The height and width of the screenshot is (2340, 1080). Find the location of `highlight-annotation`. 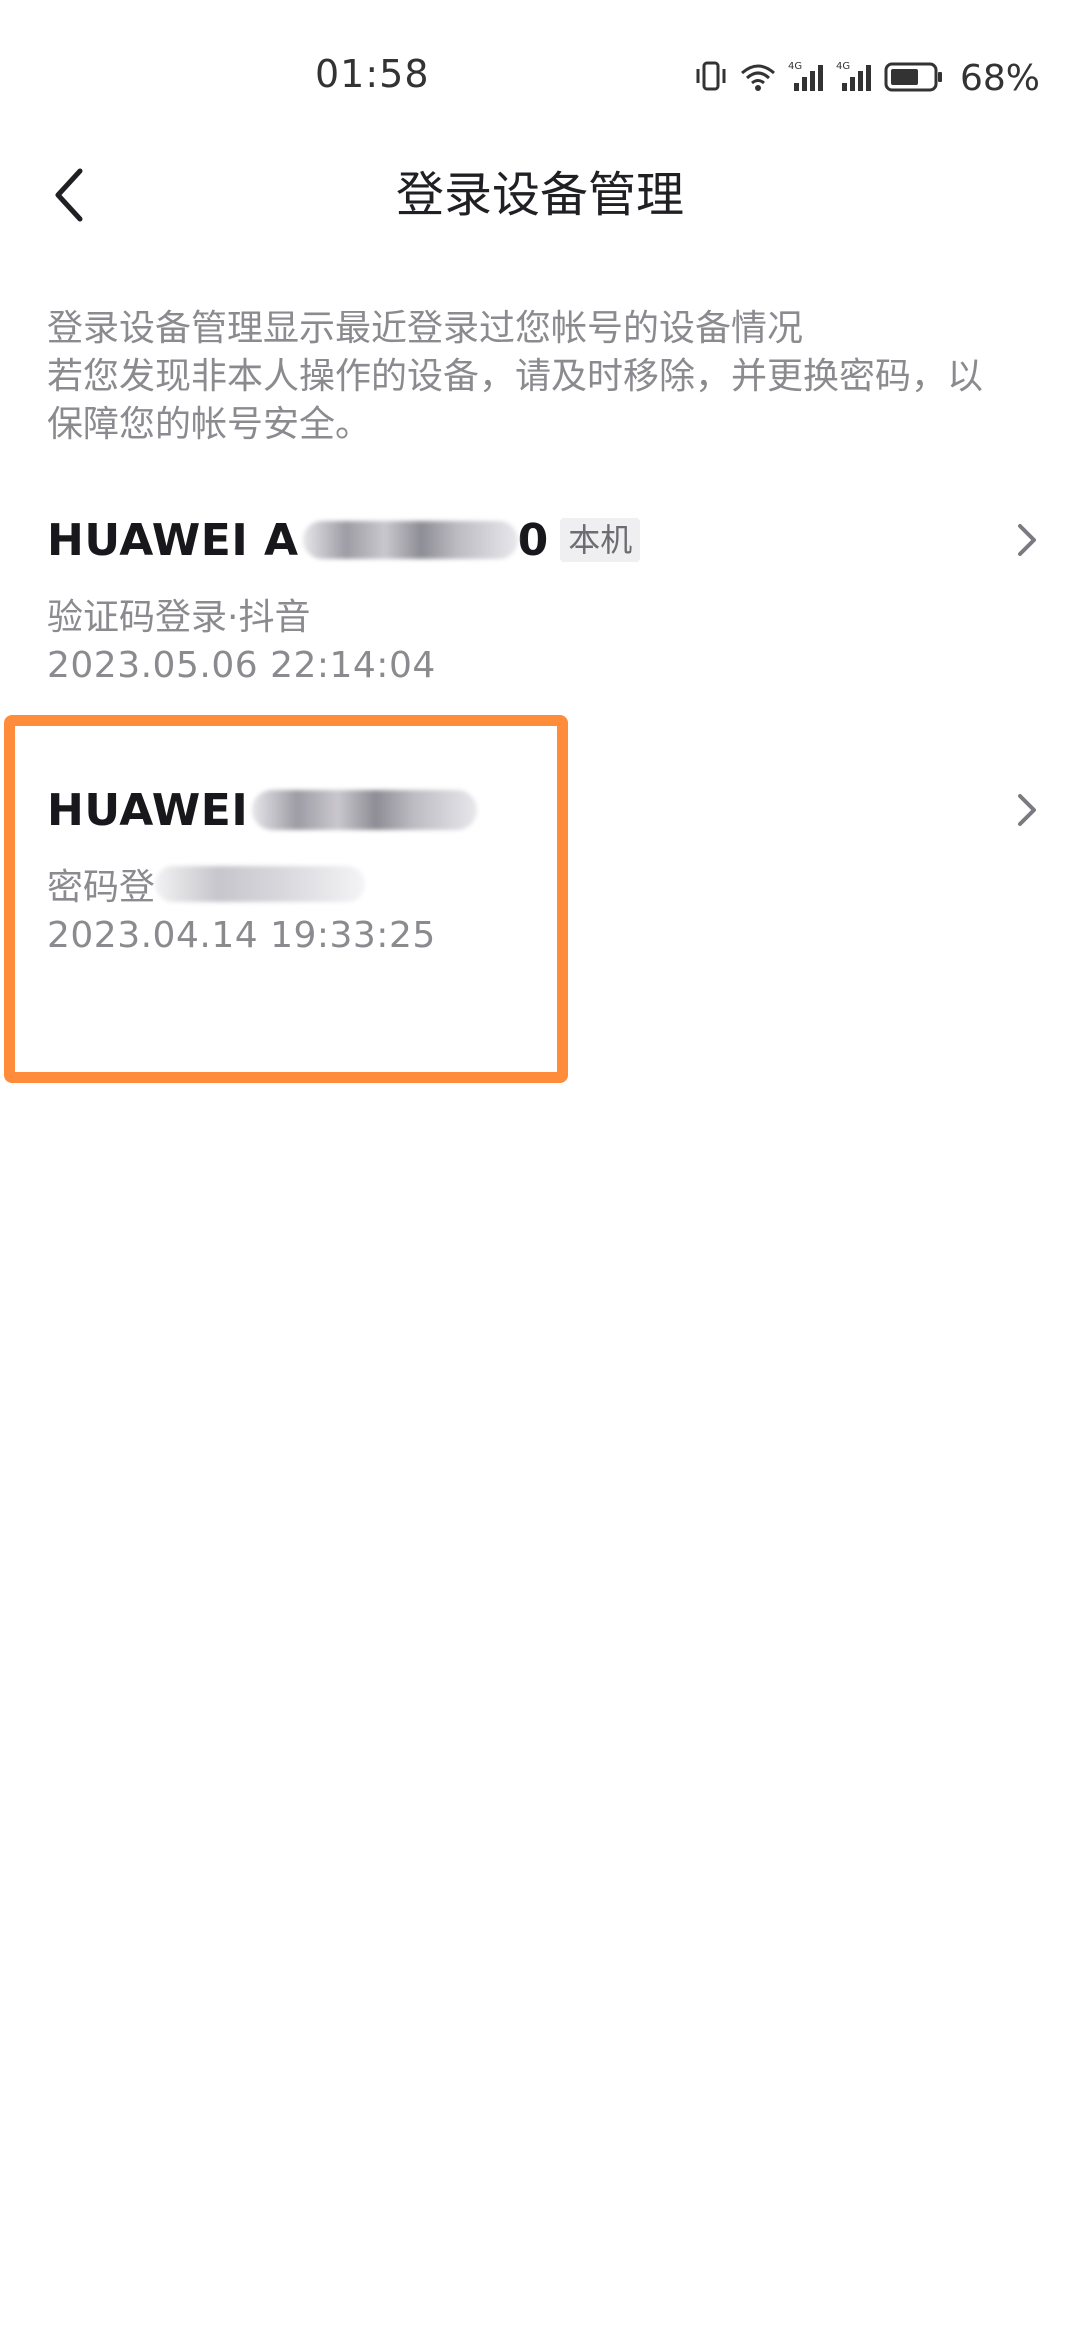

highlight-annotation is located at coordinates (286, 899).